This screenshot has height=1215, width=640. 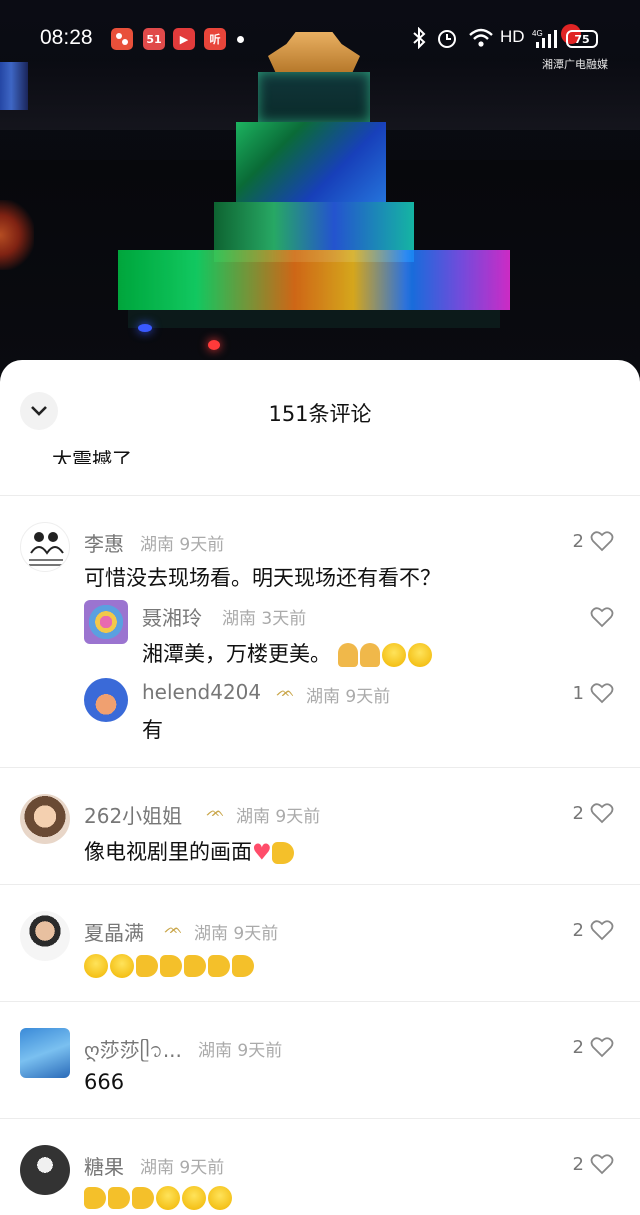 What do you see at coordinates (348, 697) in the screenshot?
I see `reply-meta: 湖南 9天前` at bounding box center [348, 697].